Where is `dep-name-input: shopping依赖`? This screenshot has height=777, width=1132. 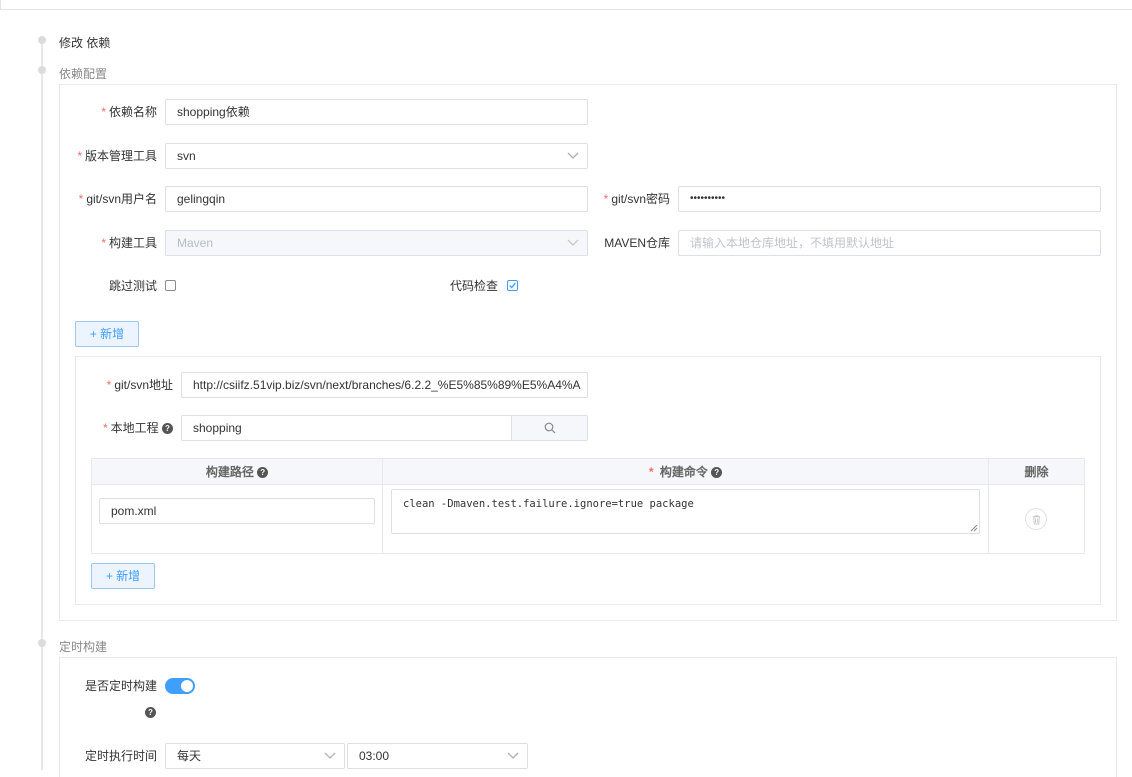 dep-name-input: shopping依赖 is located at coordinates (376, 112).